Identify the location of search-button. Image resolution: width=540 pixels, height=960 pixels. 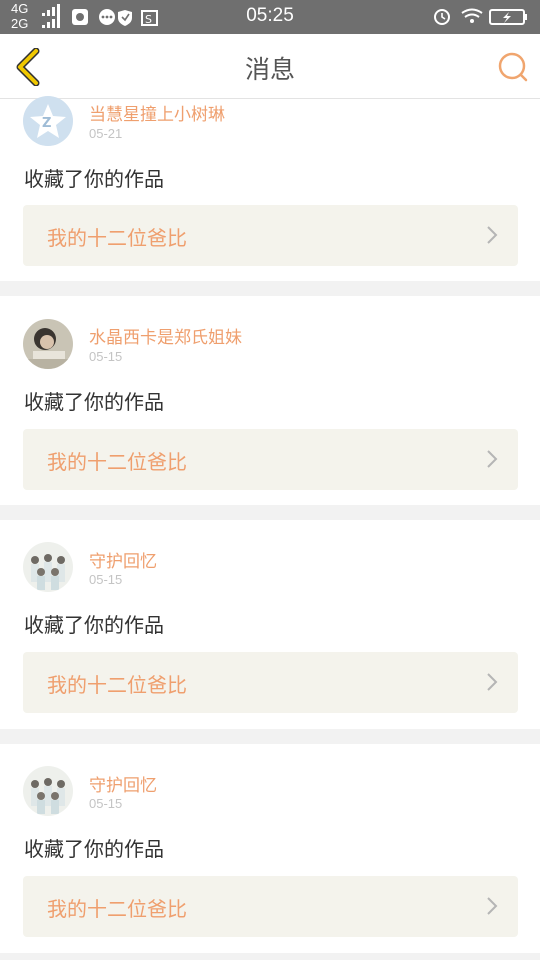
(513, 67).